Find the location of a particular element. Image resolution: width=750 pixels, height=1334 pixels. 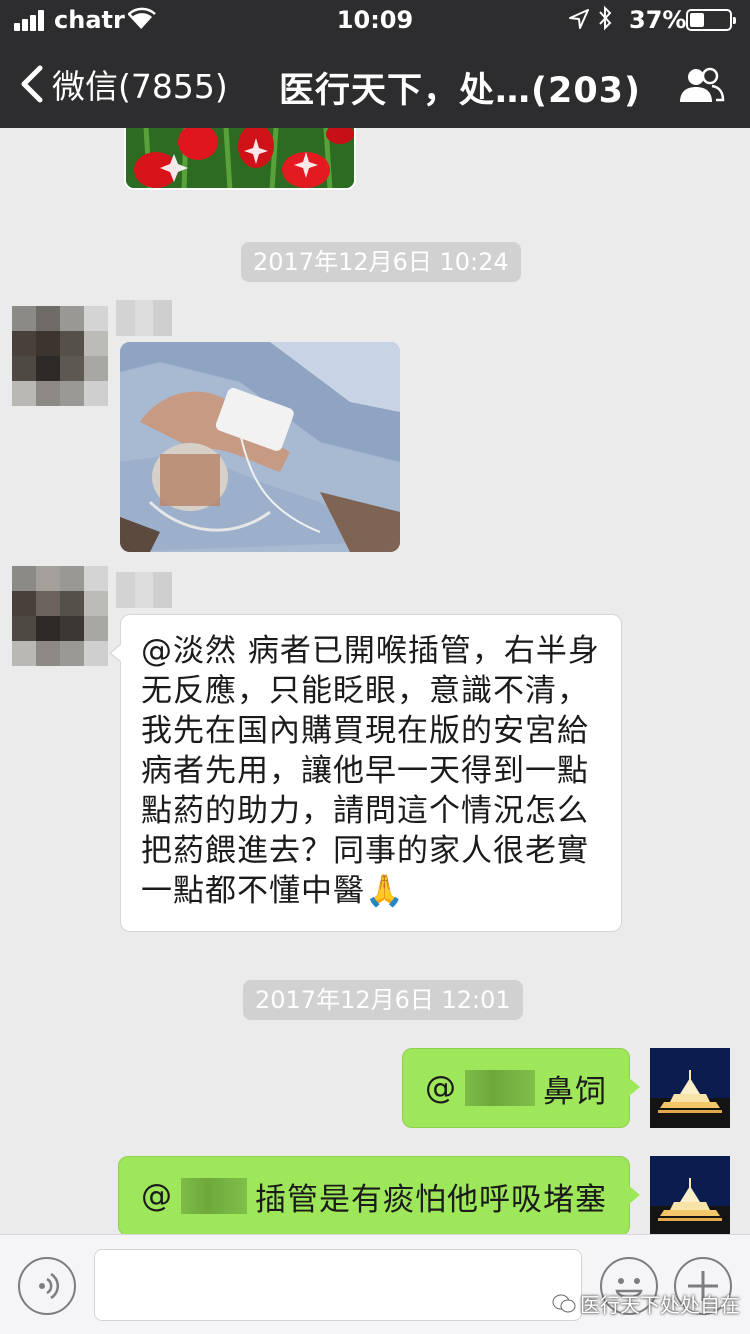

timestamp: 2017年12月6日 12:01 is located at coordinates (383, 1000).